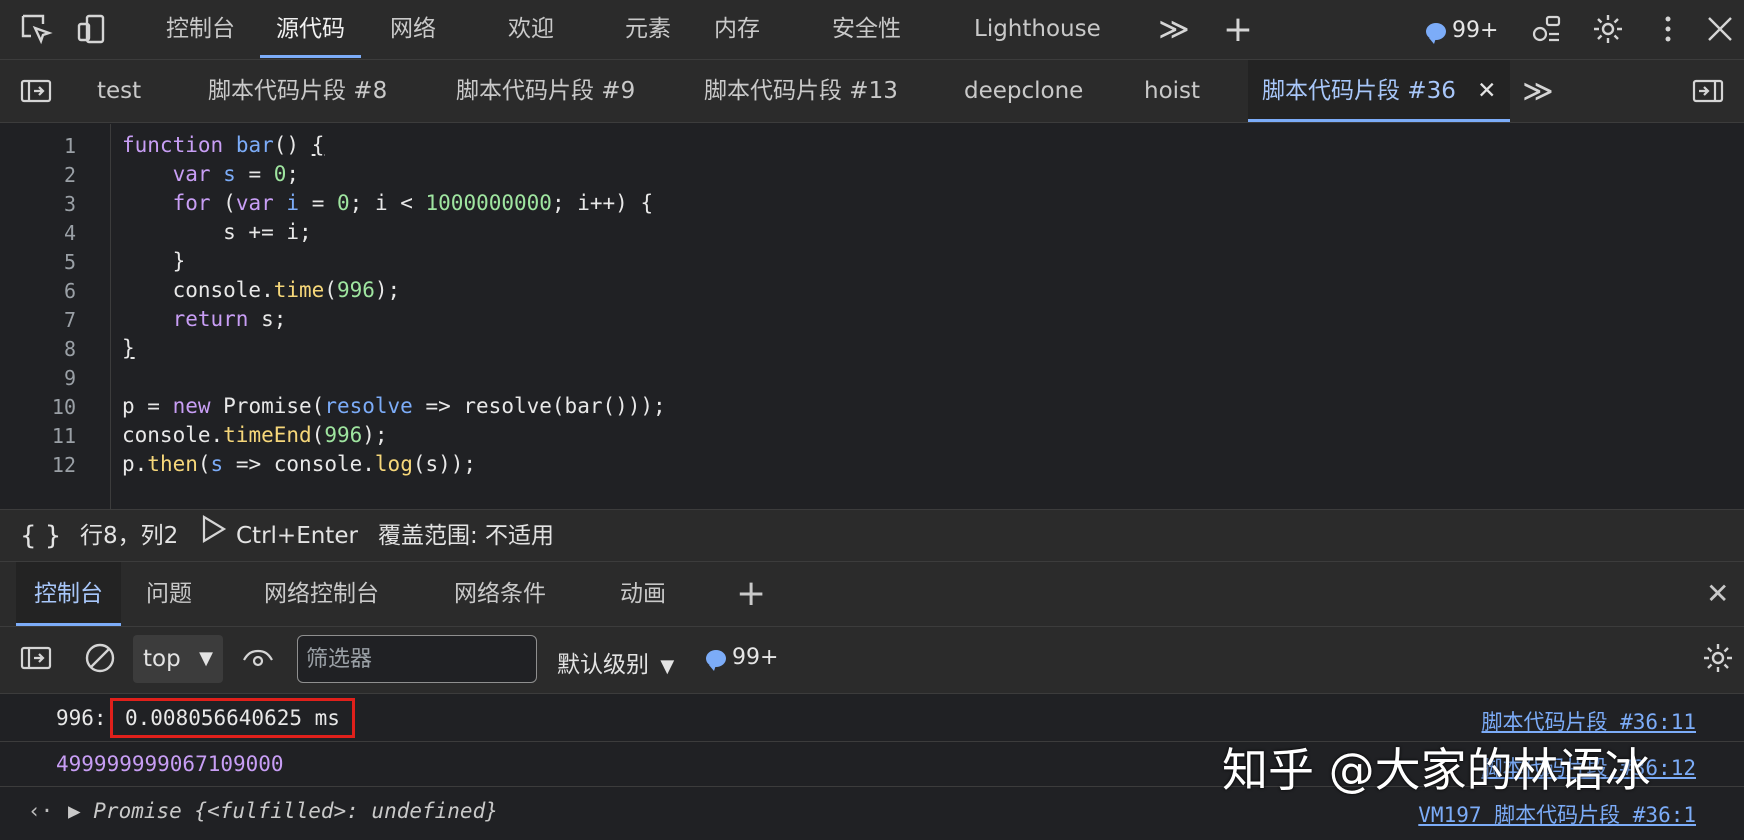 Image resolution: width=1744 pixels, height=840 pixels. What do you see at coordinates (1172, 91) in the screenshot?
I see `file-tab-hoist: hoist` at bounding box center [1172, 91].